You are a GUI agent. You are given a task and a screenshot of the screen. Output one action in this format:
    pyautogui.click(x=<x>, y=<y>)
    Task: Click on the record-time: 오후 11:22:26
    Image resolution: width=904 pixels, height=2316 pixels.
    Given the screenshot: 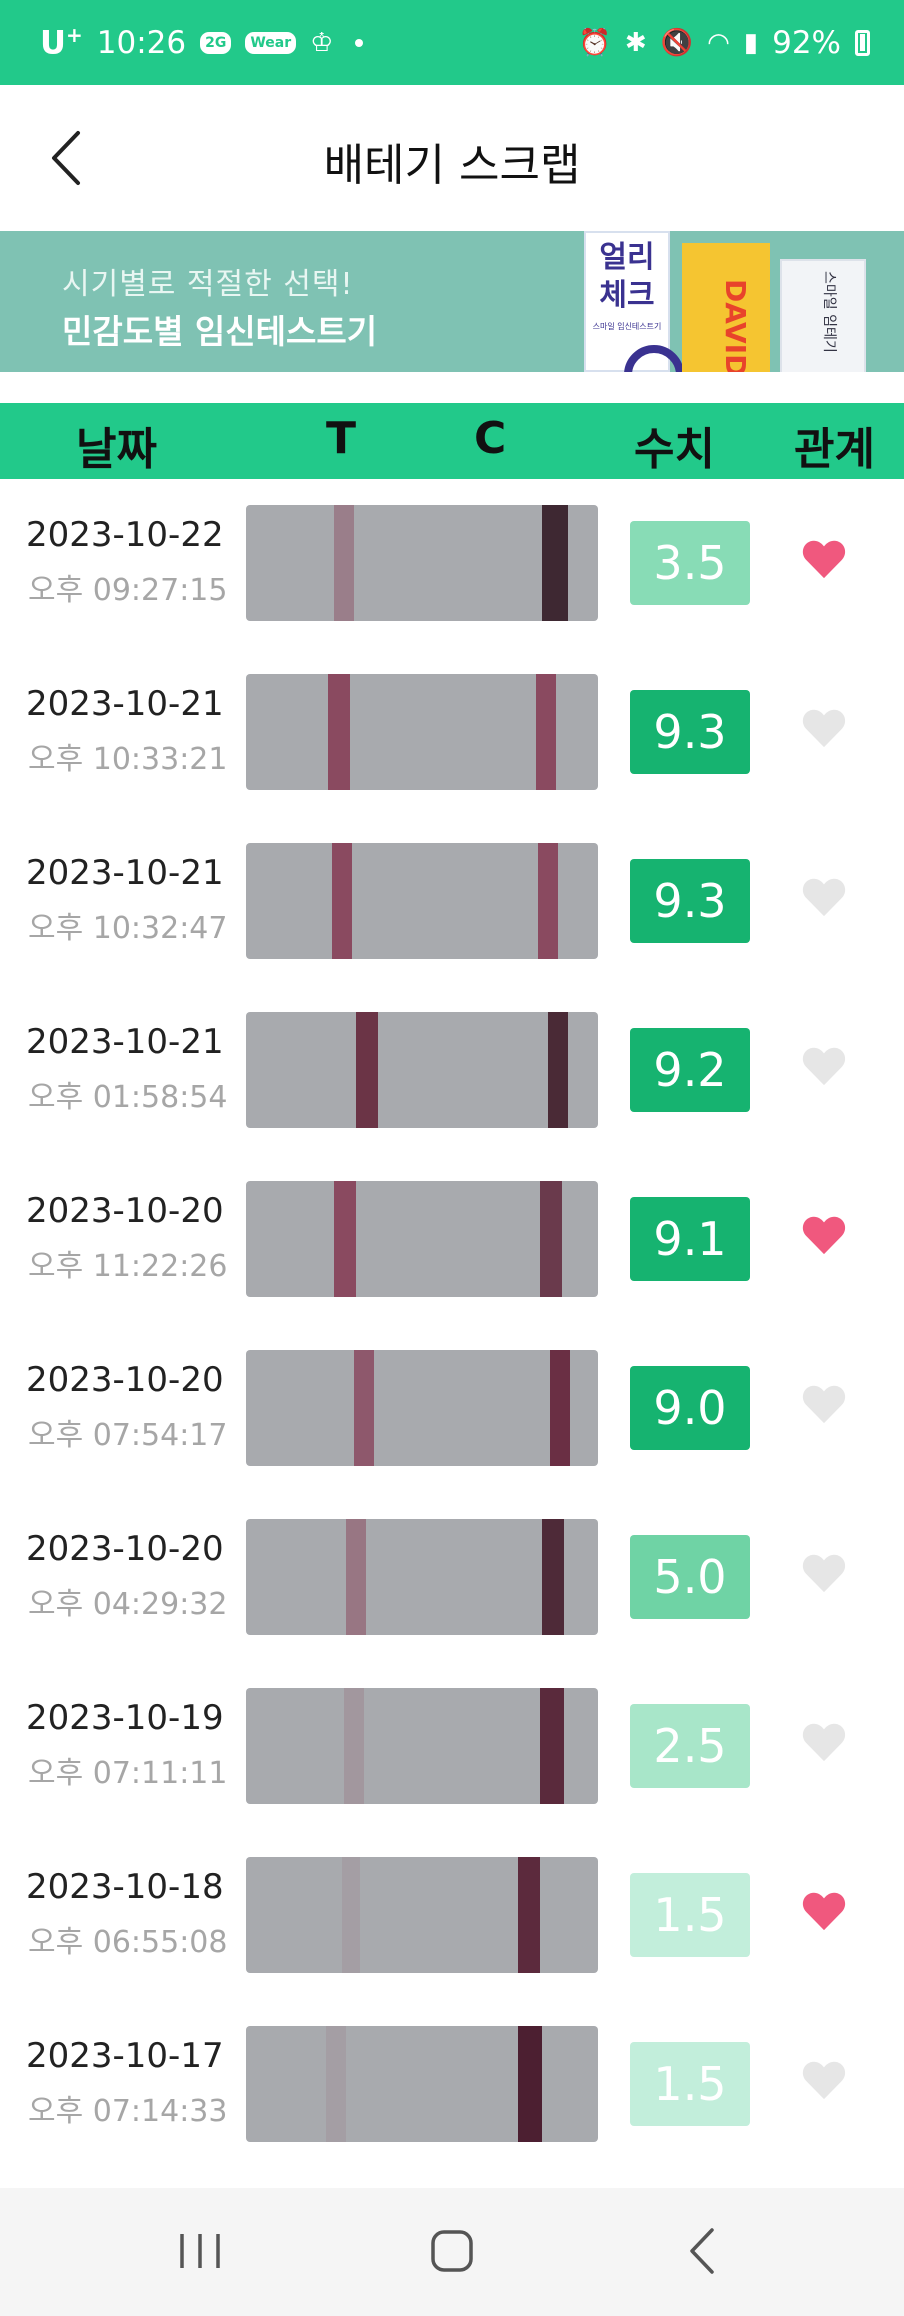 What is the action you would take?
    pyautogui.click(x=128, y=1266)
    